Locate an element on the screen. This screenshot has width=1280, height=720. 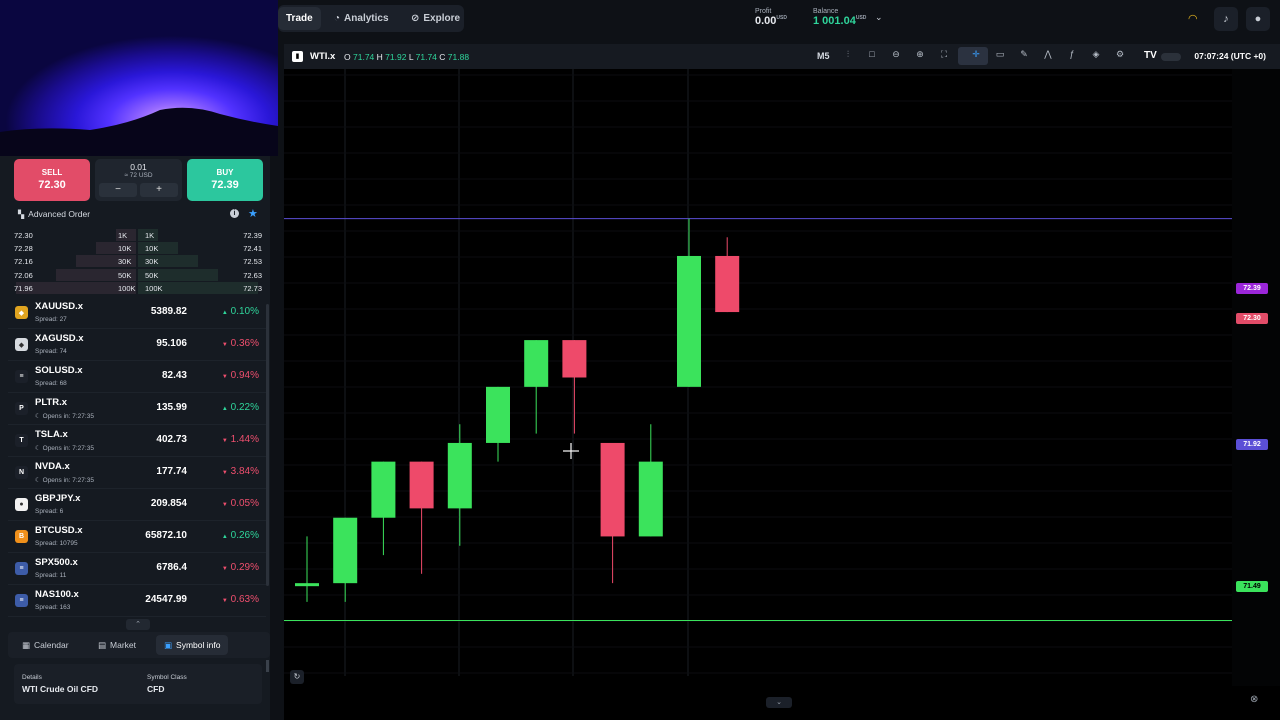
symbol-price: 135.99 is located at coordinates (171, 407).